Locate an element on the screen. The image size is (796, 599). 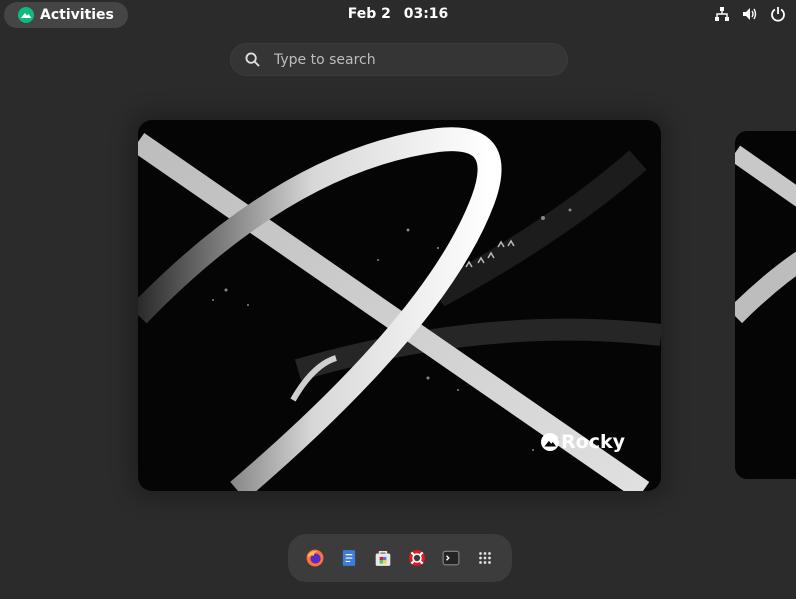
app-grid-icon is located at coordinates (485, 558).